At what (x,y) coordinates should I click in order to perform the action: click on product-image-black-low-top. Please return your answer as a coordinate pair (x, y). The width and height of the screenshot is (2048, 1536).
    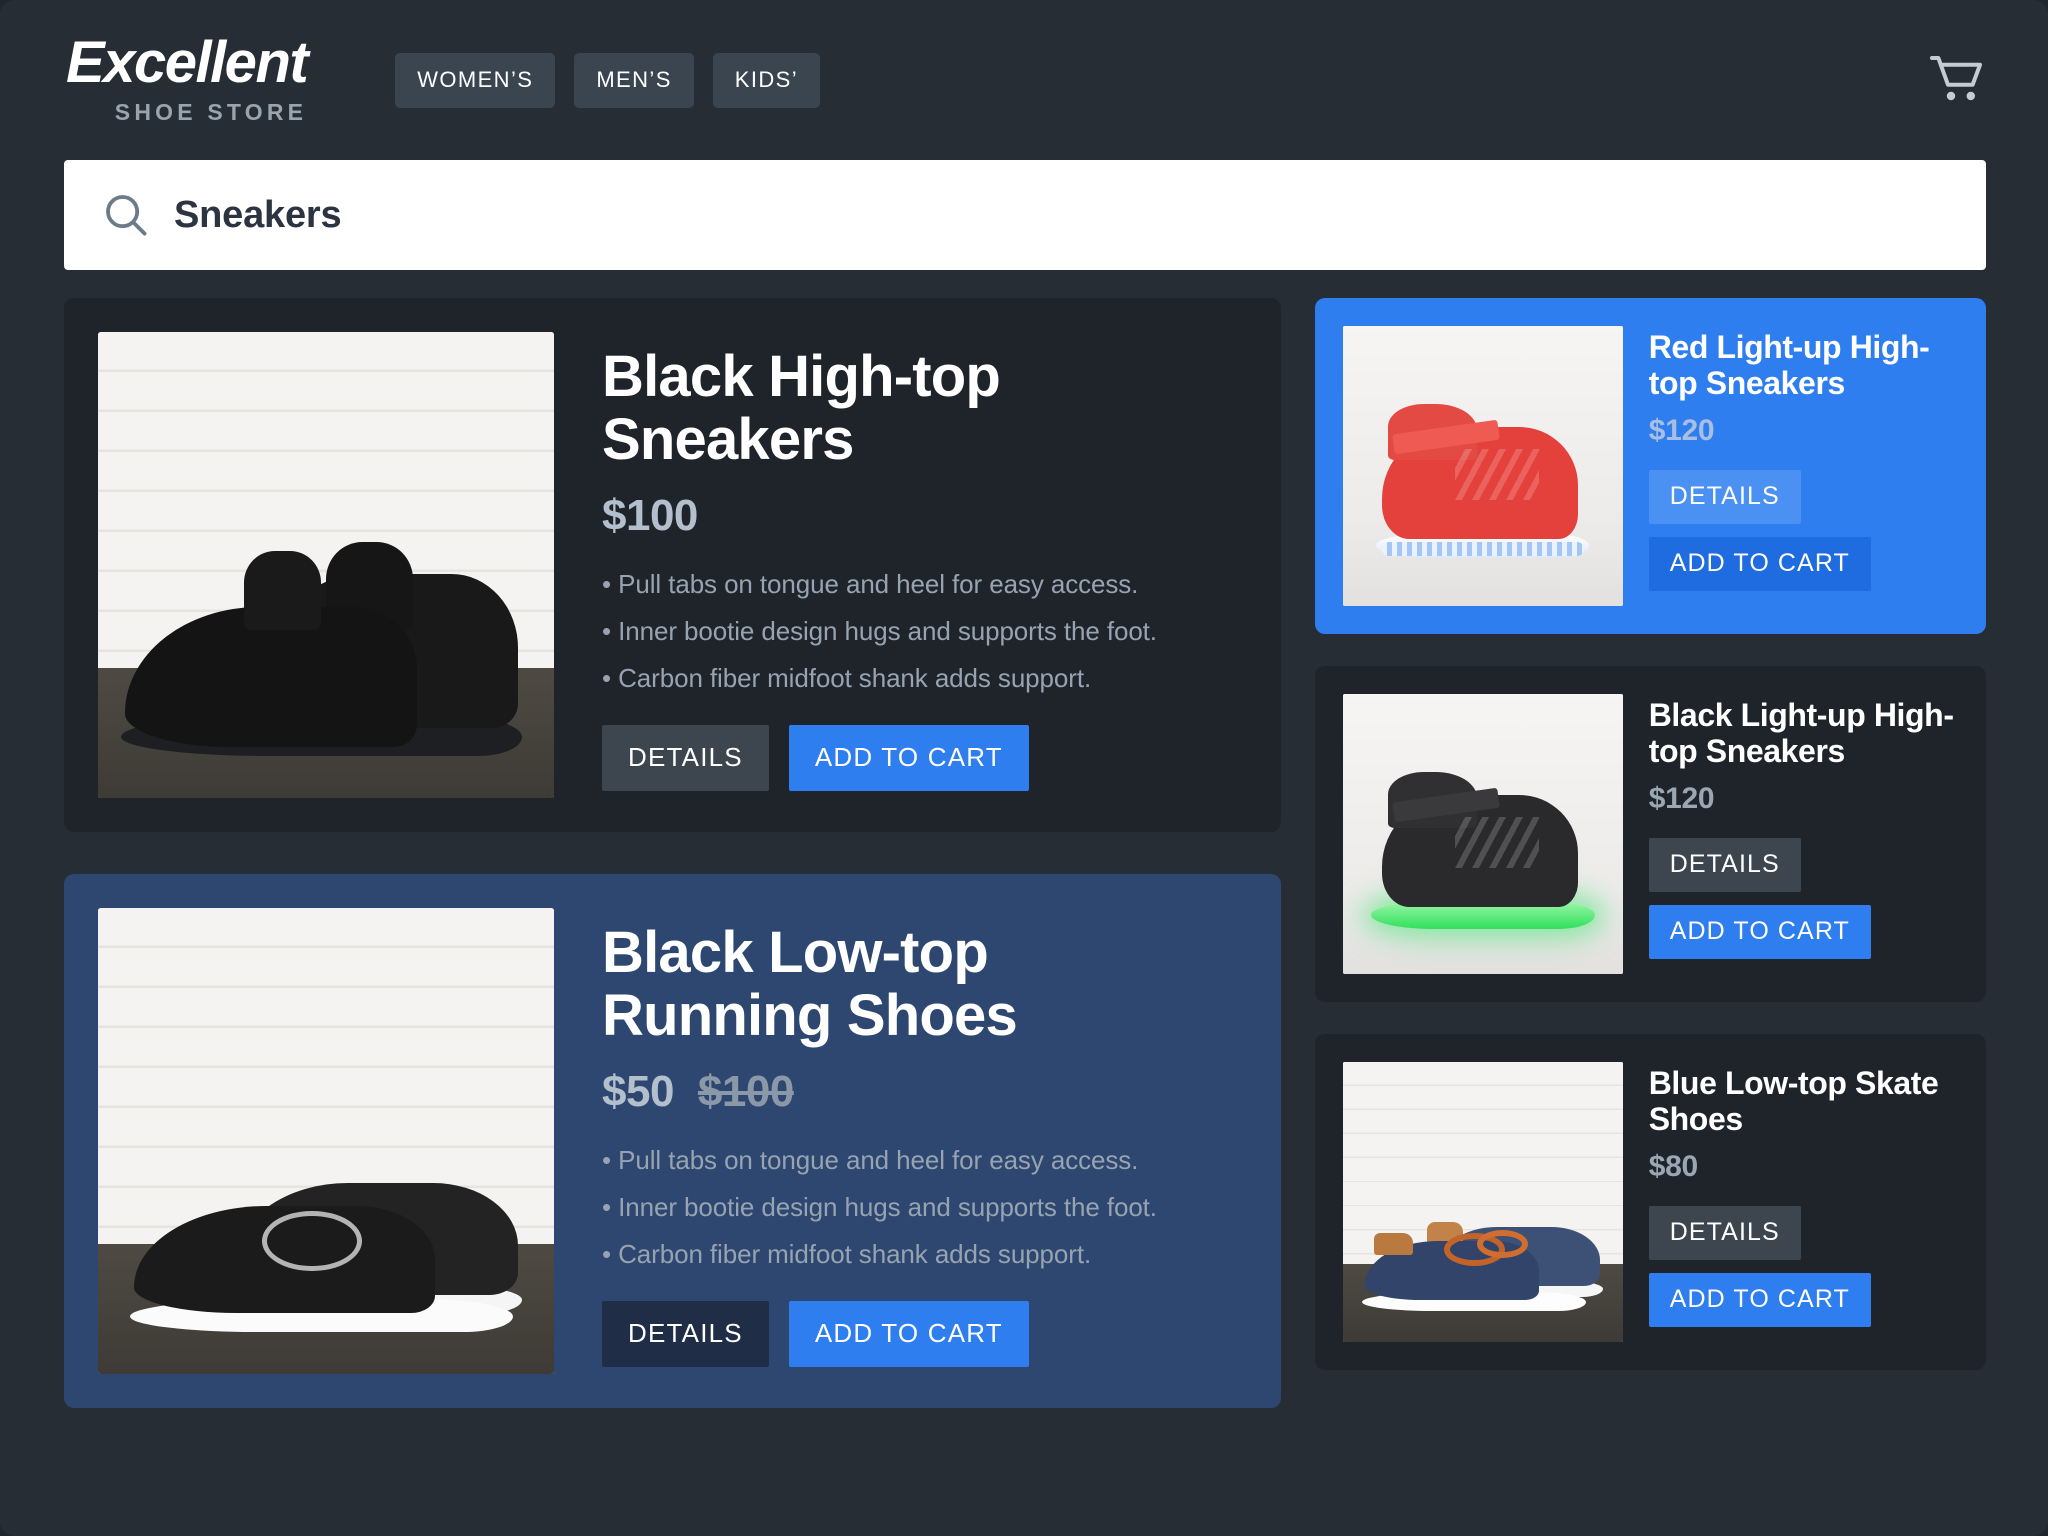
    Looking at the image, I should click on (326, 1141).